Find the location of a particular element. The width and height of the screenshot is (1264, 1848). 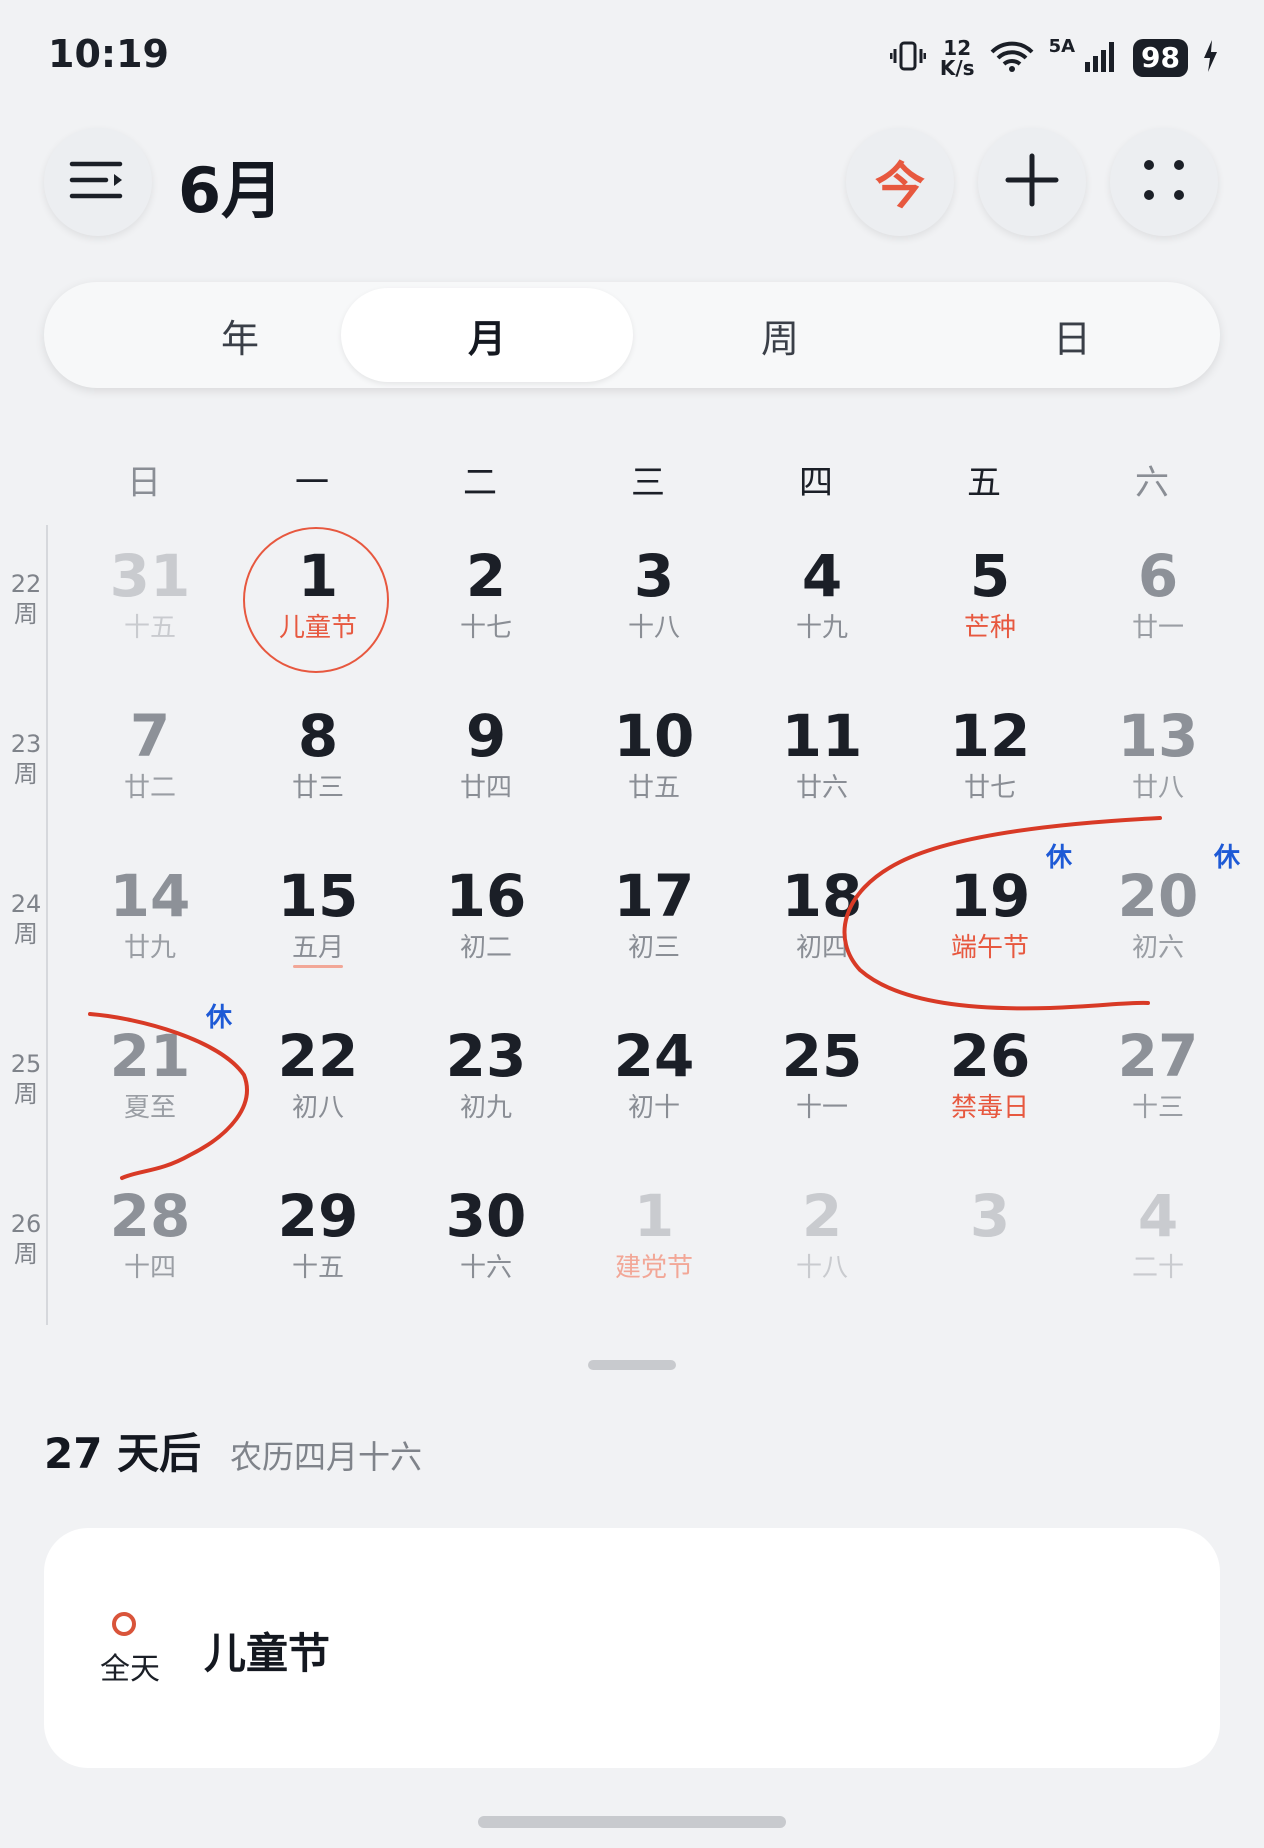

day-cell: 17 初三 is located at coordinates (654, 920).